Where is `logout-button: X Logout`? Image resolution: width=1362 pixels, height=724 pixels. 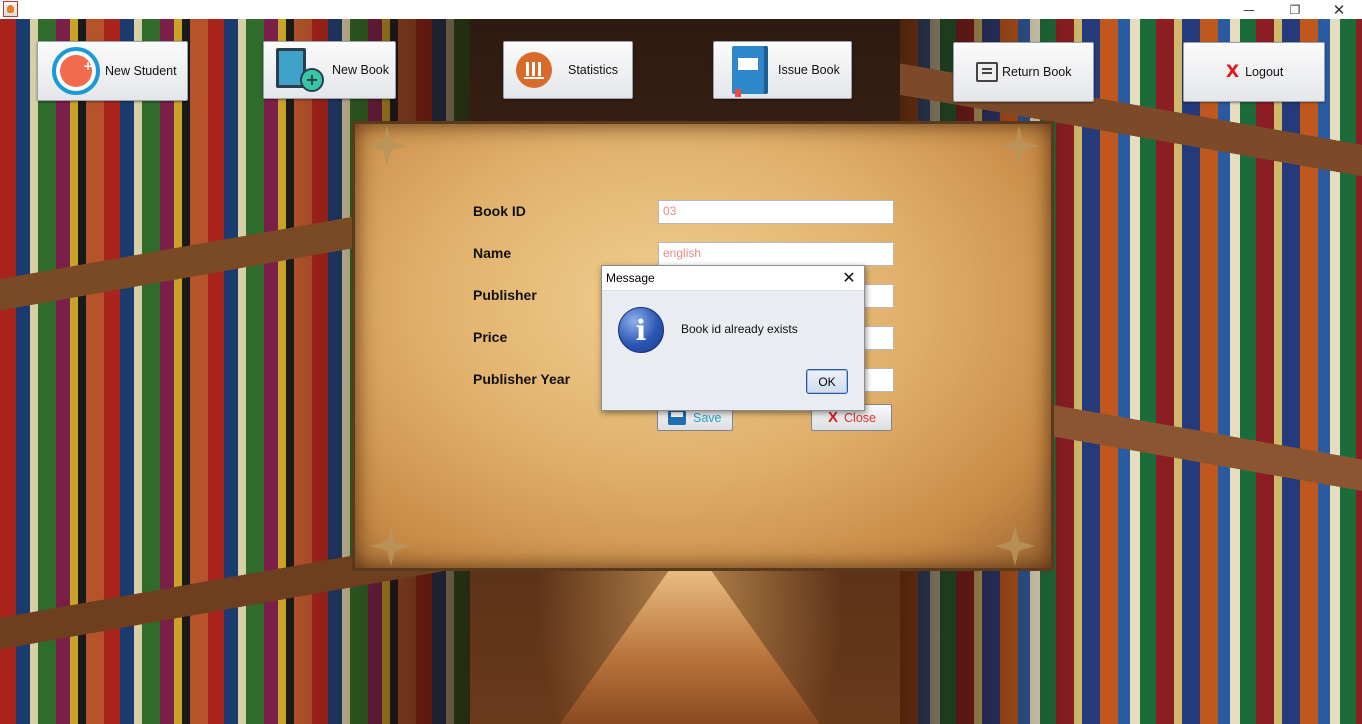 logout-button: X Logout is located at coordinates (1254, 72).